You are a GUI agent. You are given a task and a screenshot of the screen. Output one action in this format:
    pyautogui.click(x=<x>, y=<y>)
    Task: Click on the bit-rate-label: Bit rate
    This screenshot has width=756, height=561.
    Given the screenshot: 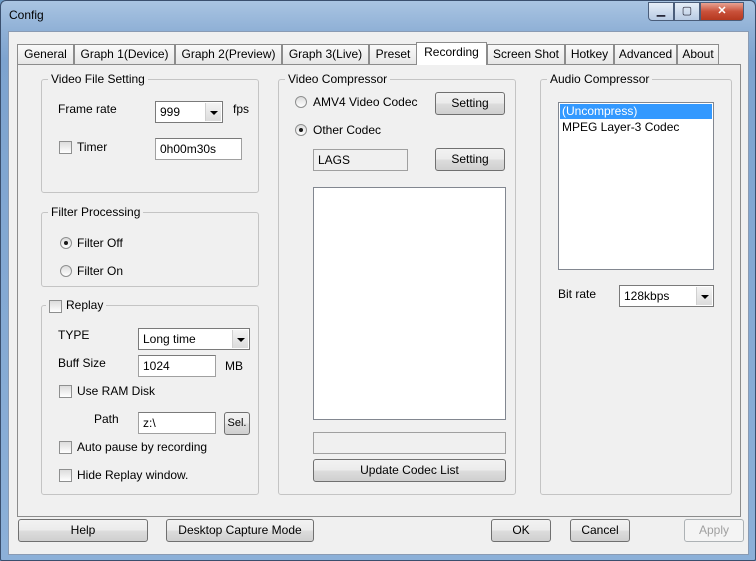 What is the action you would take?
    pyautogui.click(x=577, y=294)
    